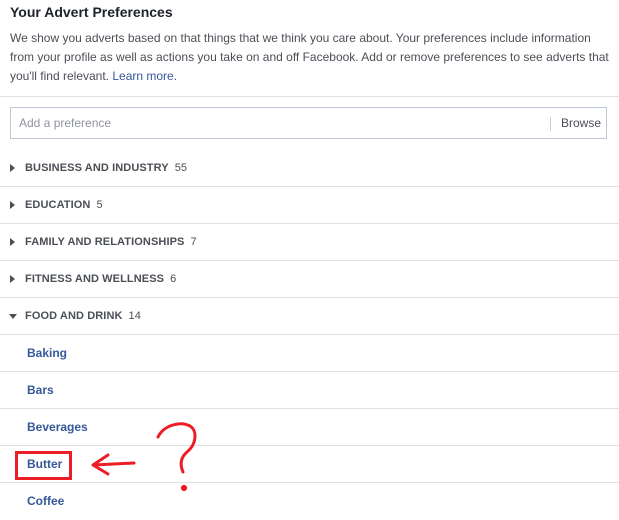 The width and height of the screenshot is (619, 520). I want to click on category-label: FOOD AND DRINK, so click(74, 316).